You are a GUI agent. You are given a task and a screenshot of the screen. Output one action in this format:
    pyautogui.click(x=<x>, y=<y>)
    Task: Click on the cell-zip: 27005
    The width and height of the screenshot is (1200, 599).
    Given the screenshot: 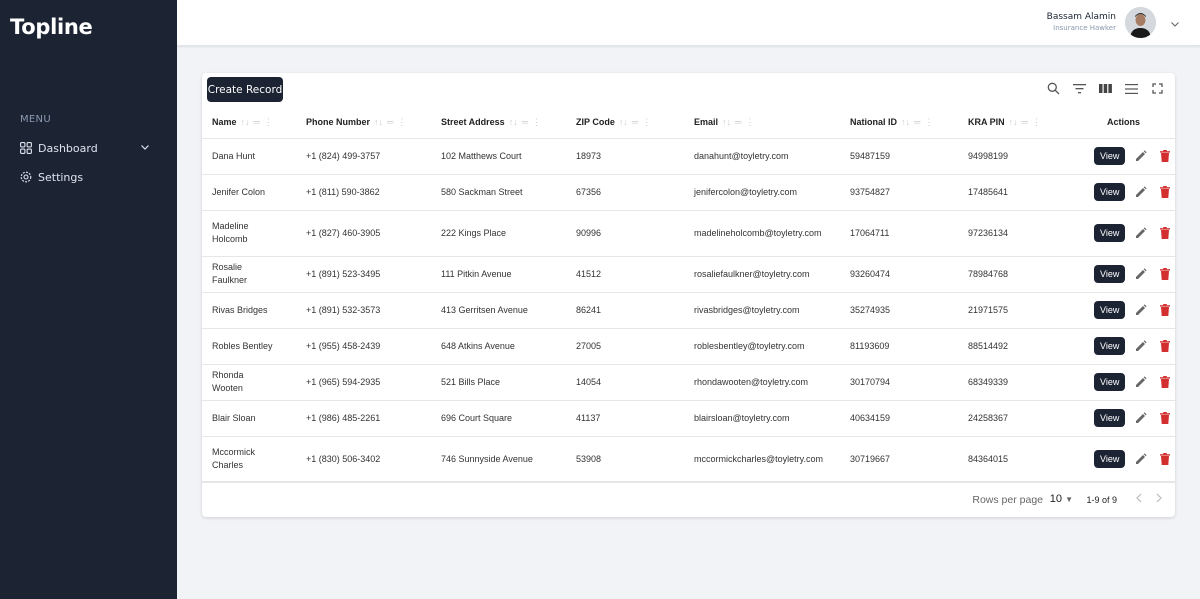 What is the action you would take?
    pyautogui.click(x=625, y=346)
    